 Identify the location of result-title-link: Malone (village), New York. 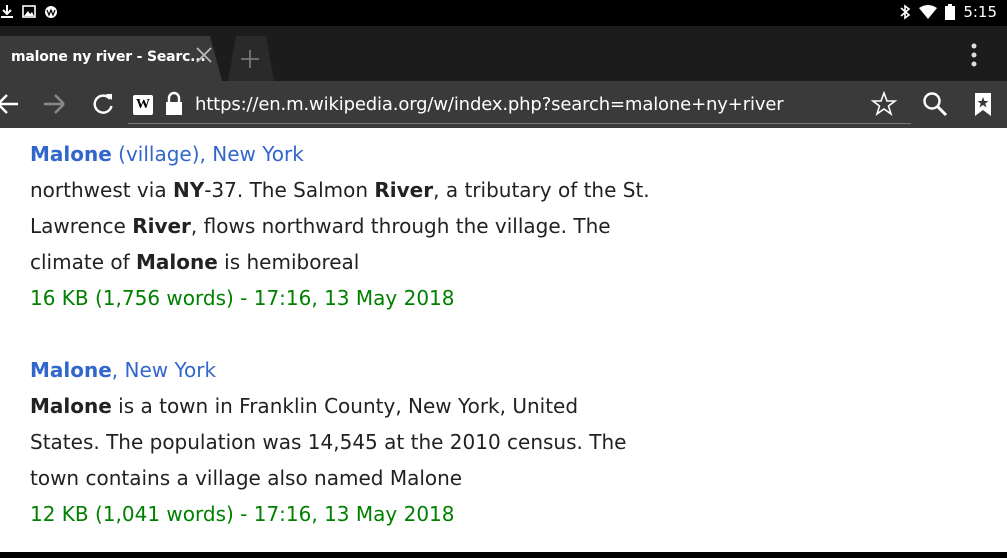
(340, 154).